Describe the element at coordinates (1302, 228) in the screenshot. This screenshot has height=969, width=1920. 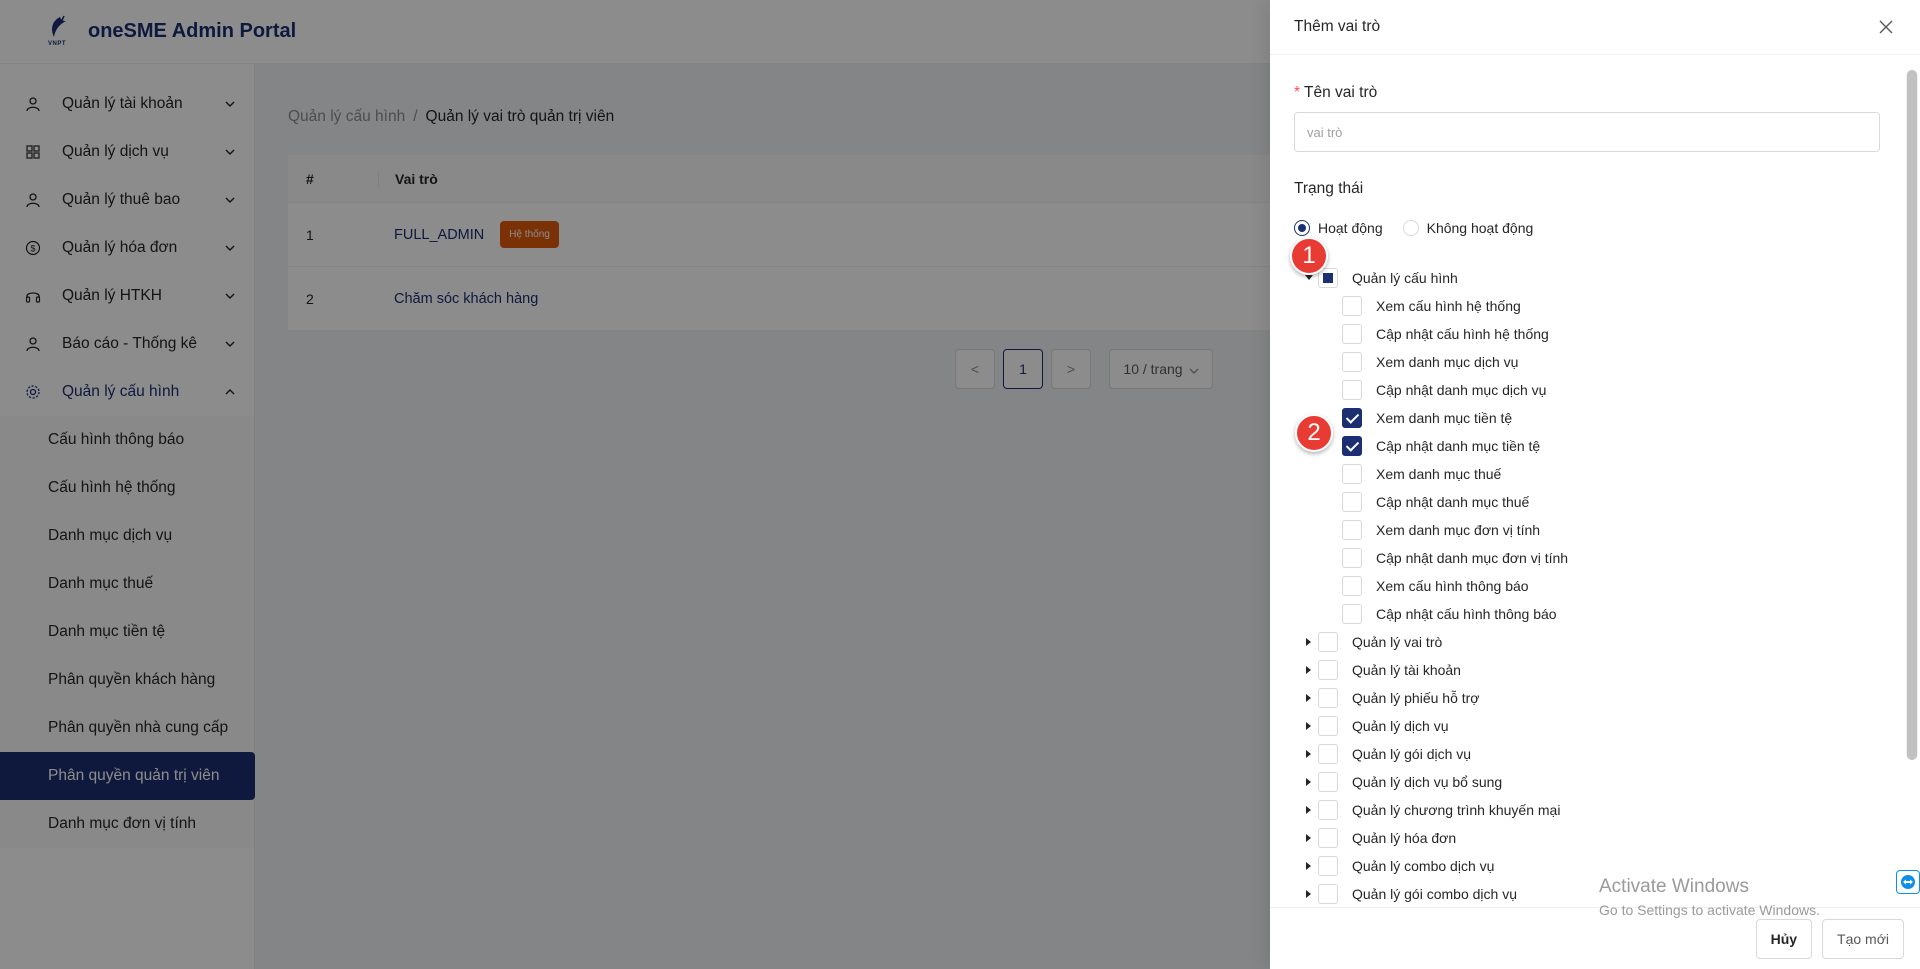
I see `radio-dot` at that location.